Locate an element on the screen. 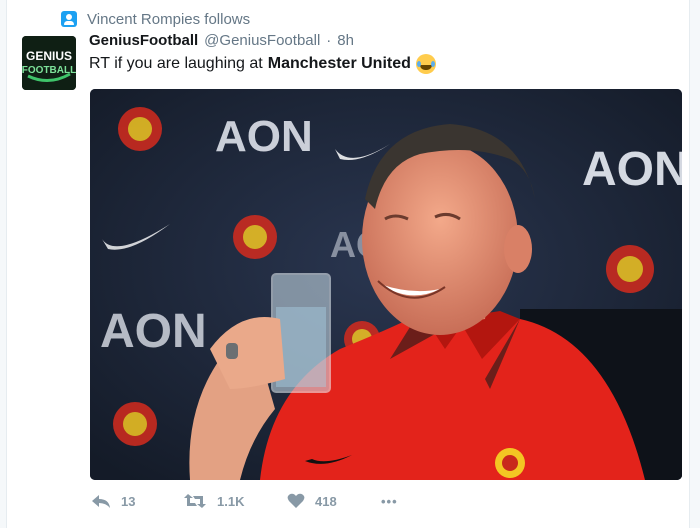 This screenshot has height=528, width=700. retweet-icon is located at coordinates (195, 501).